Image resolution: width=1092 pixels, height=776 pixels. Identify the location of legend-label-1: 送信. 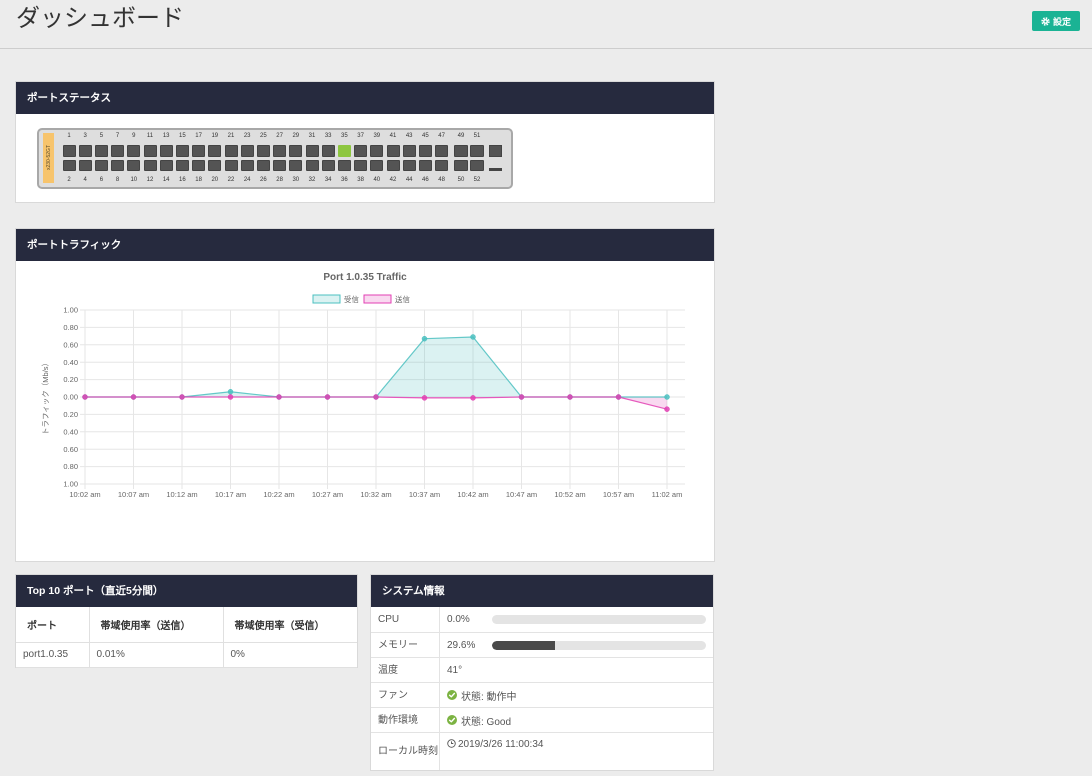
(402, 299).